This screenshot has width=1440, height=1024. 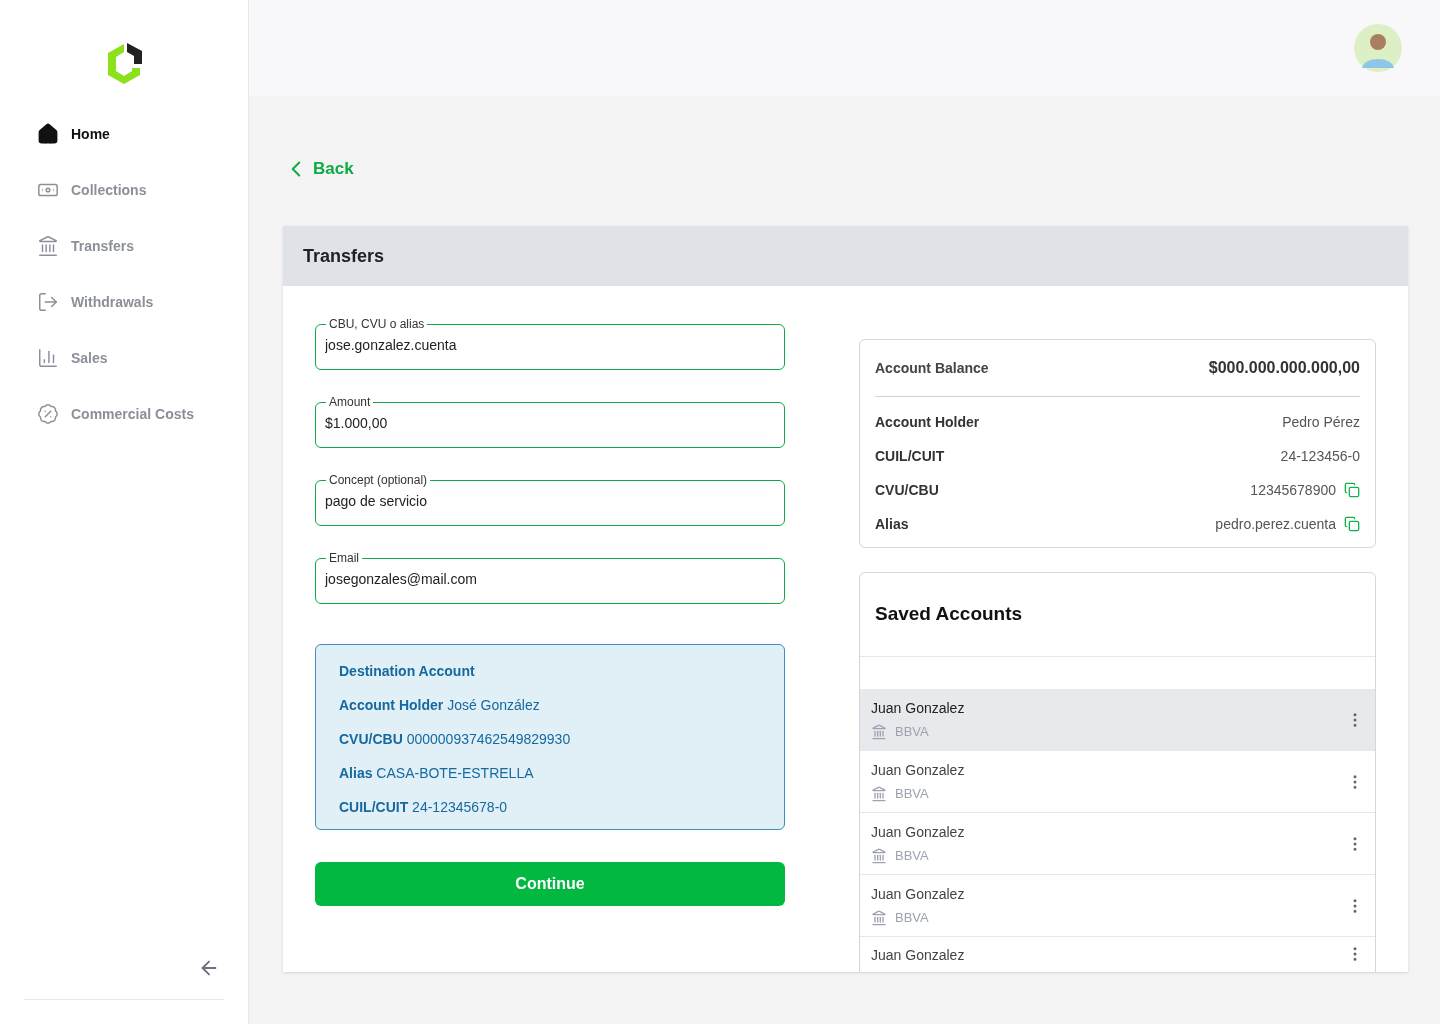 What do you see at coordinates (1275, 524) in the screenshot?
I see `detail-value: pedro.perez.cuenta` at bounding box center [1275, 524].